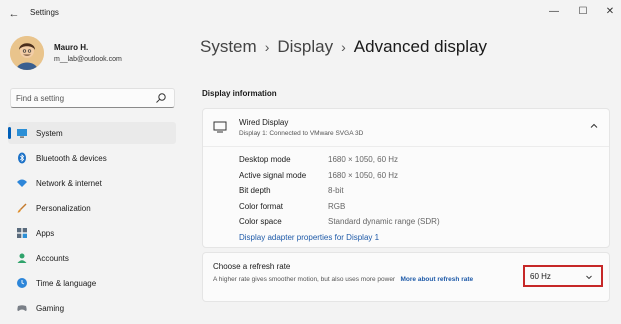 The image size is (621, 324). What do you see at coordinates (71, 47) in the screenshot?
I see `user-name: Mauro H.` at bounding box center [71, 47].